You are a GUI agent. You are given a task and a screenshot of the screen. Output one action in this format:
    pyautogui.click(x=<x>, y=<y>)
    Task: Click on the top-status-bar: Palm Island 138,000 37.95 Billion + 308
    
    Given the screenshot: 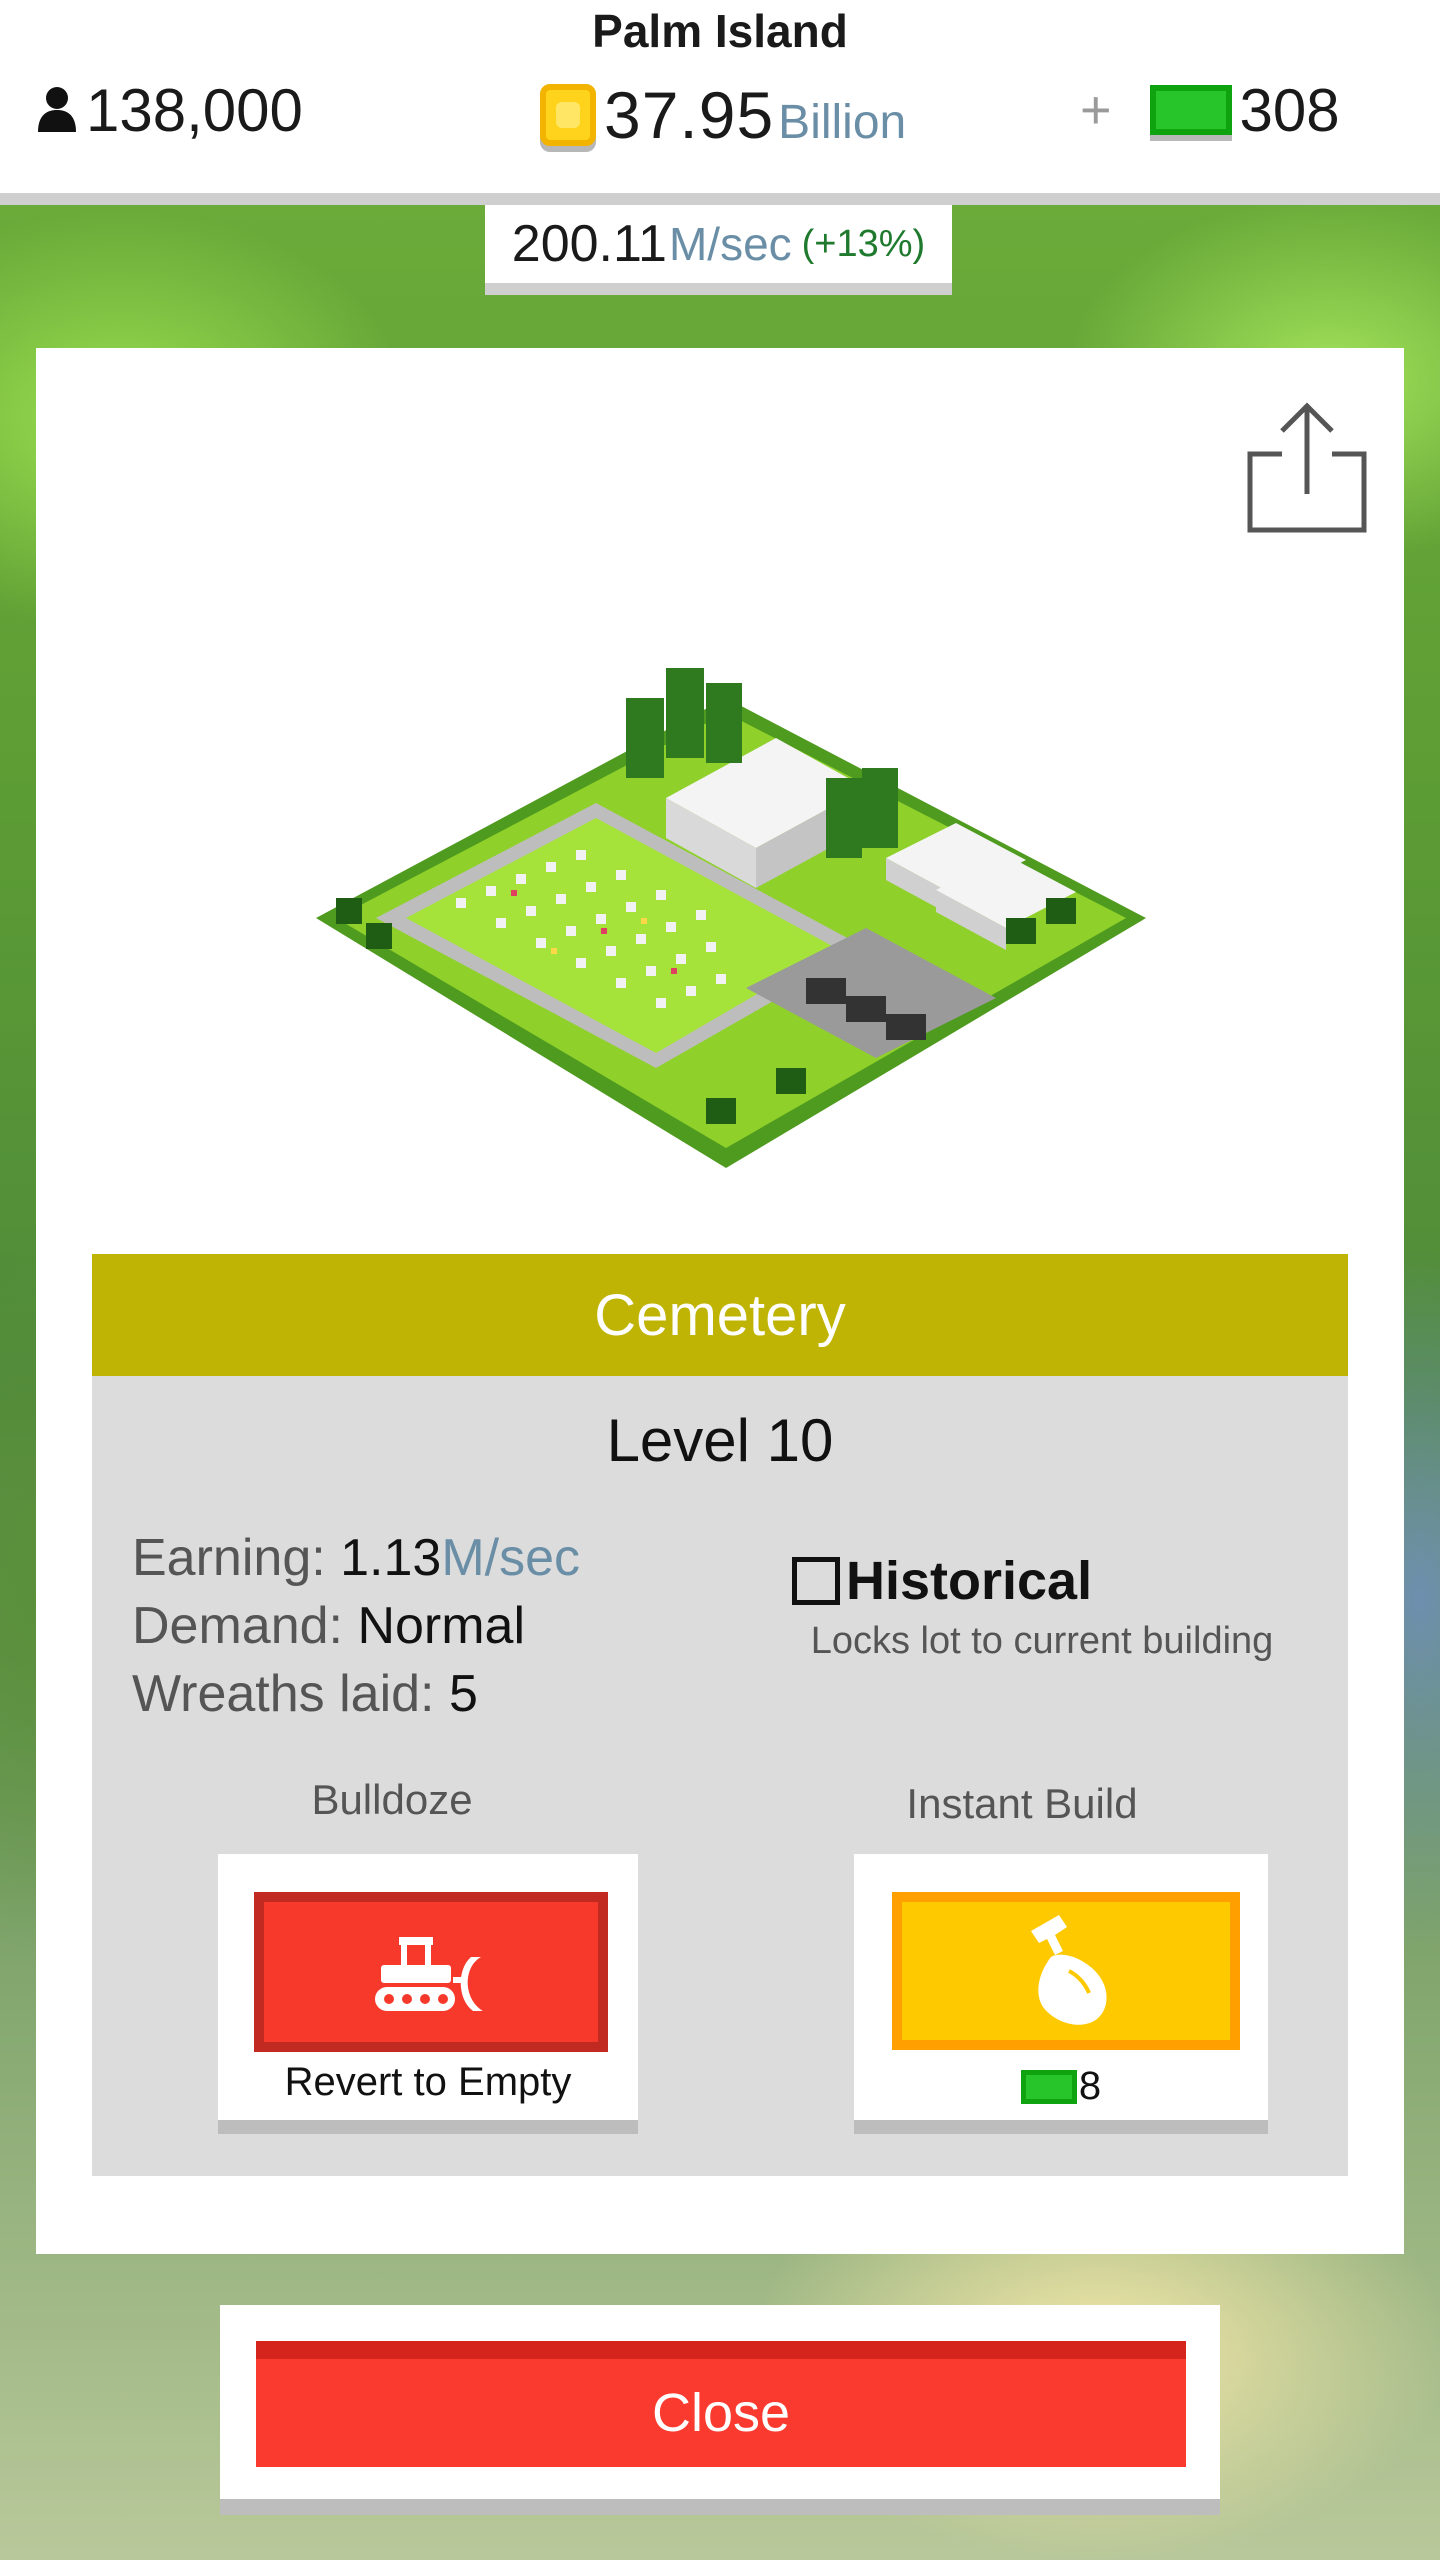 What is the action you would take?
    pyautogui.click(x=720, y=102)
    